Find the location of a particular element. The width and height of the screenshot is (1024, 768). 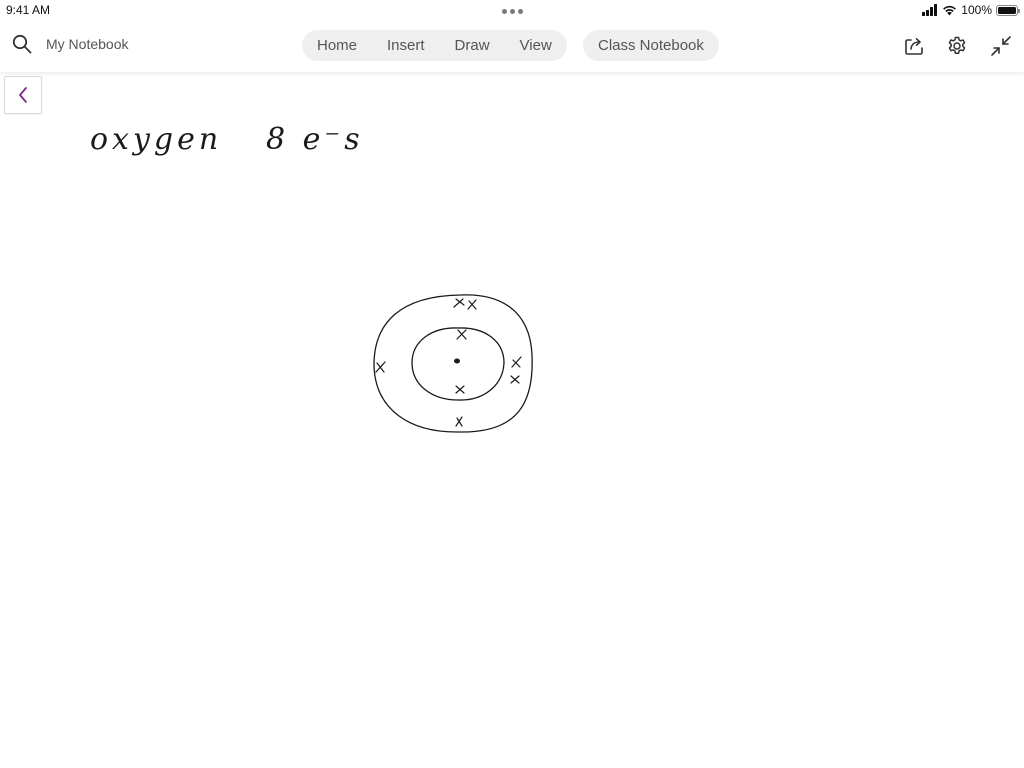

gear-icon is located at coordinates (957, 45).